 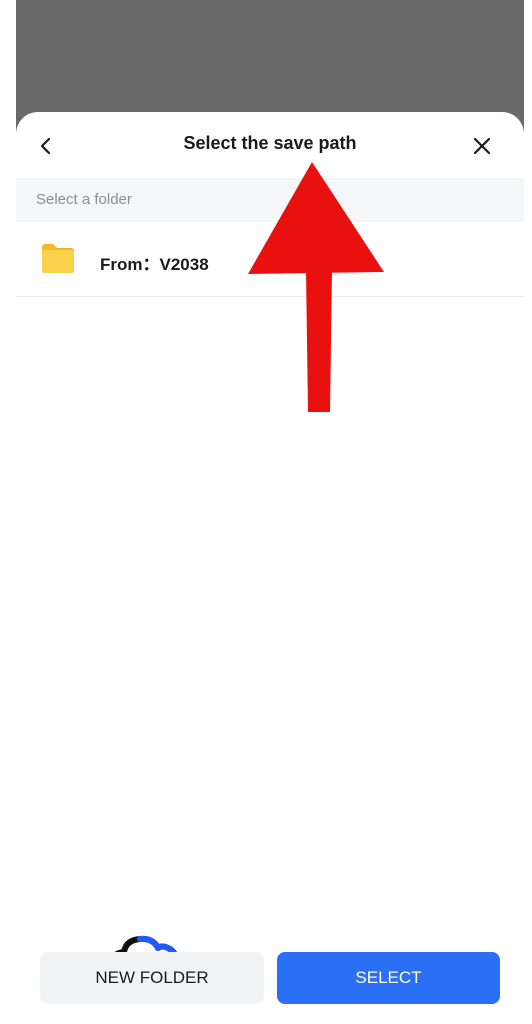 I want to click on close-icon, so click(x=482, y=146).